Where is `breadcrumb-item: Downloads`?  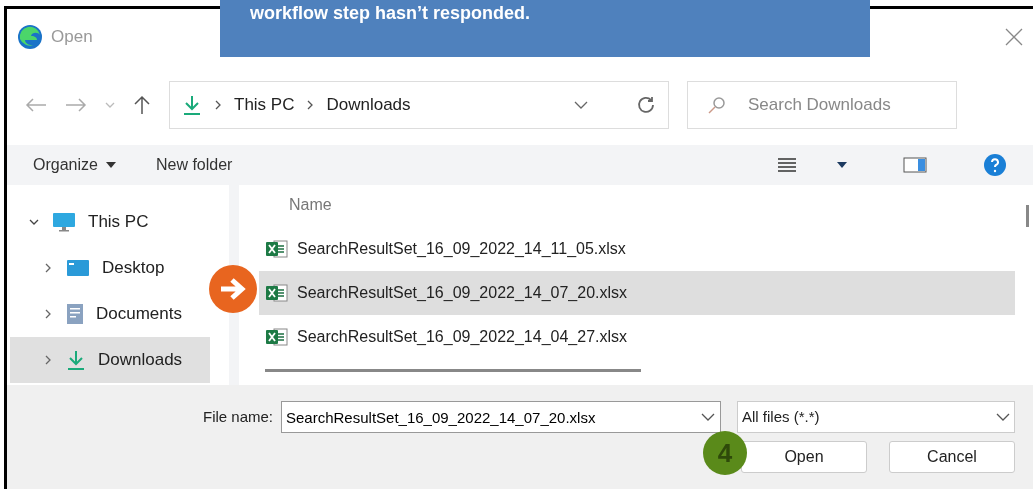 breadcrumb-item: Downloads is located at coordinates (368, 105).